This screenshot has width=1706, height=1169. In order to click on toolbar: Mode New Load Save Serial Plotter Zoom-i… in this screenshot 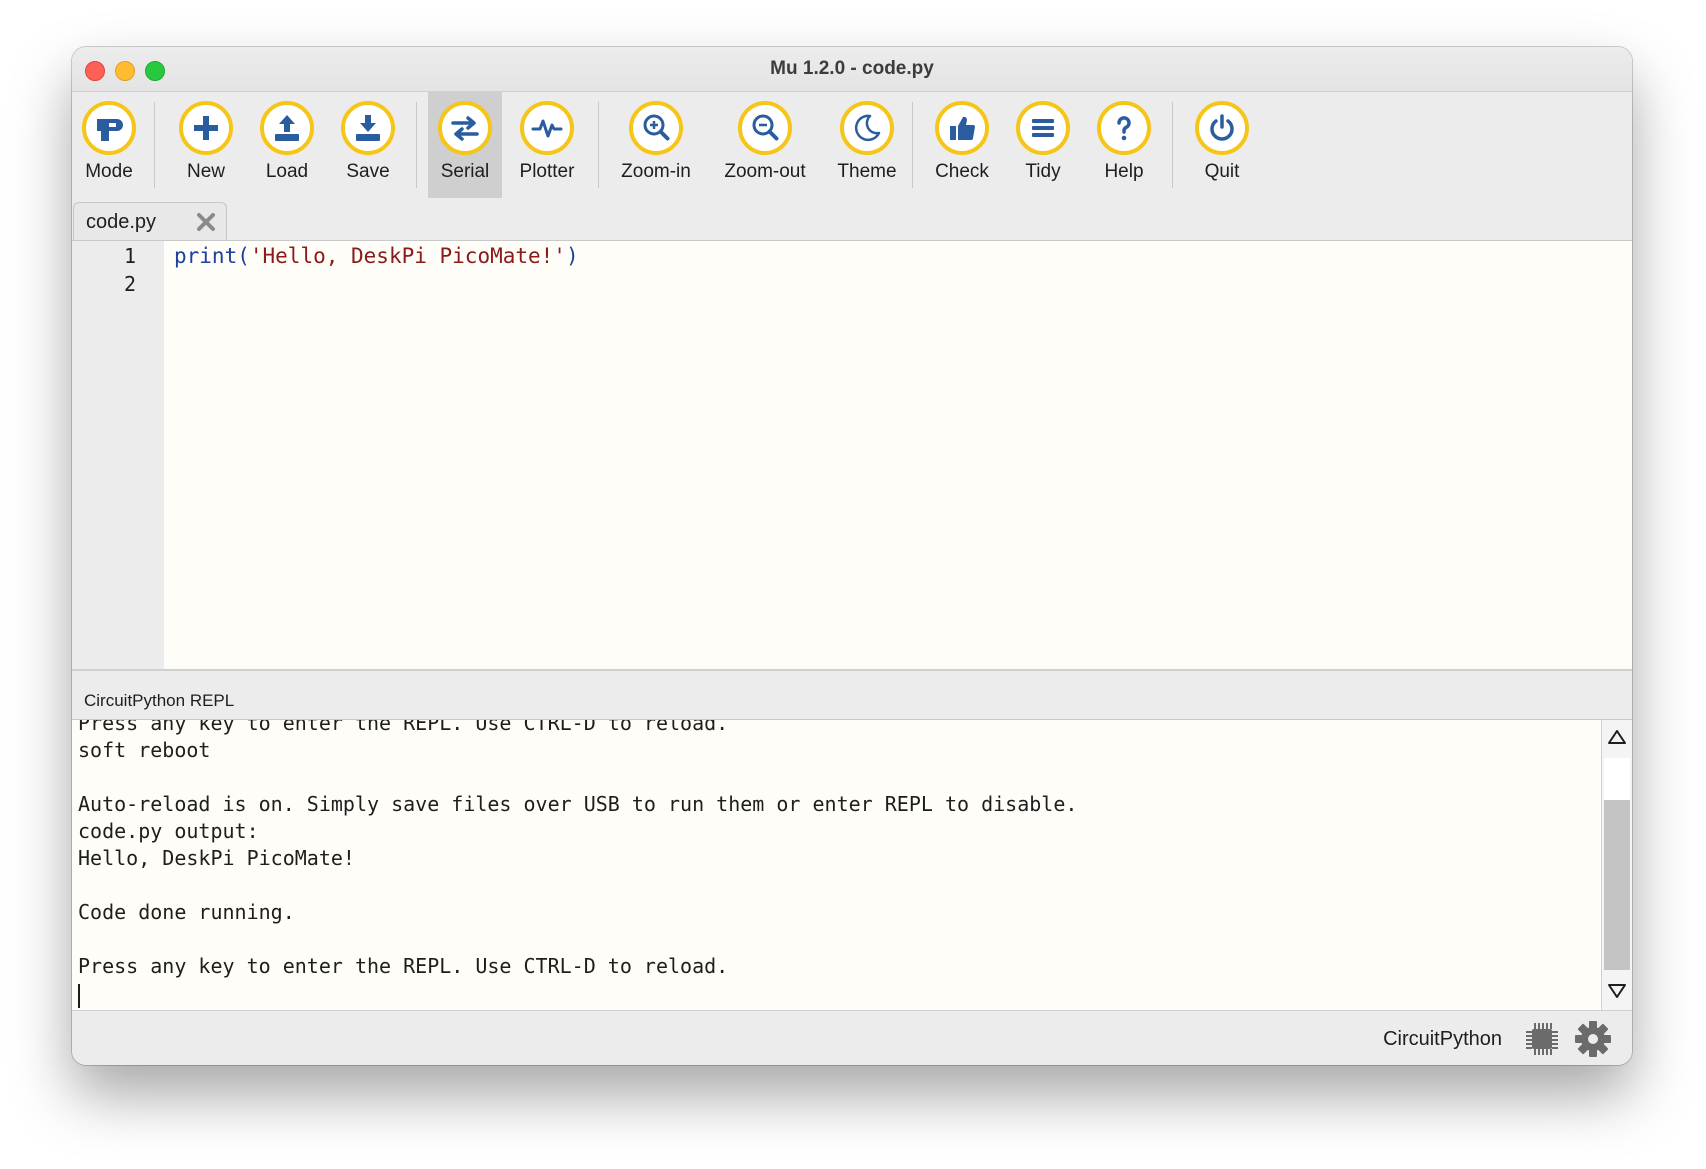, I will do `click(852, 145)`.